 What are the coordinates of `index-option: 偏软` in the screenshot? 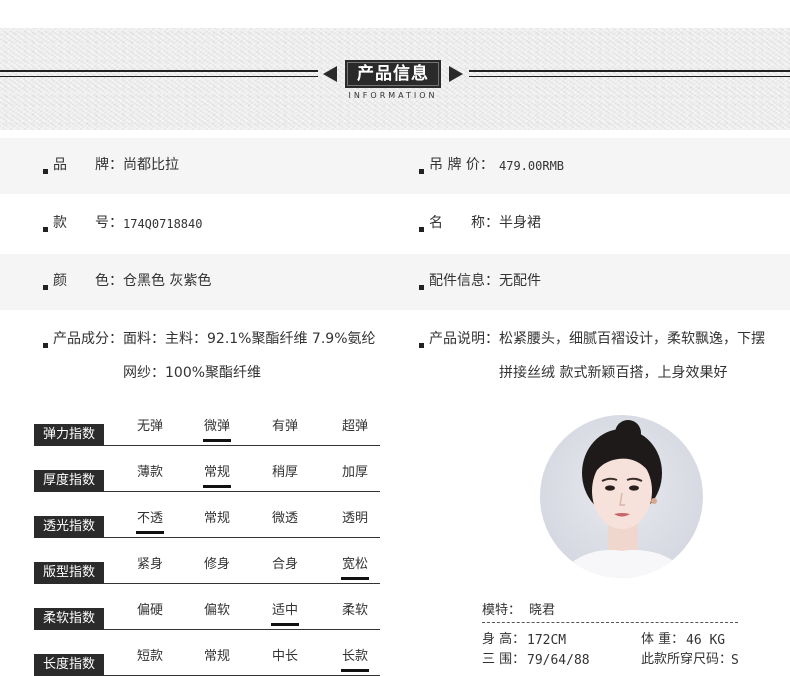 It's located at (216, 610).